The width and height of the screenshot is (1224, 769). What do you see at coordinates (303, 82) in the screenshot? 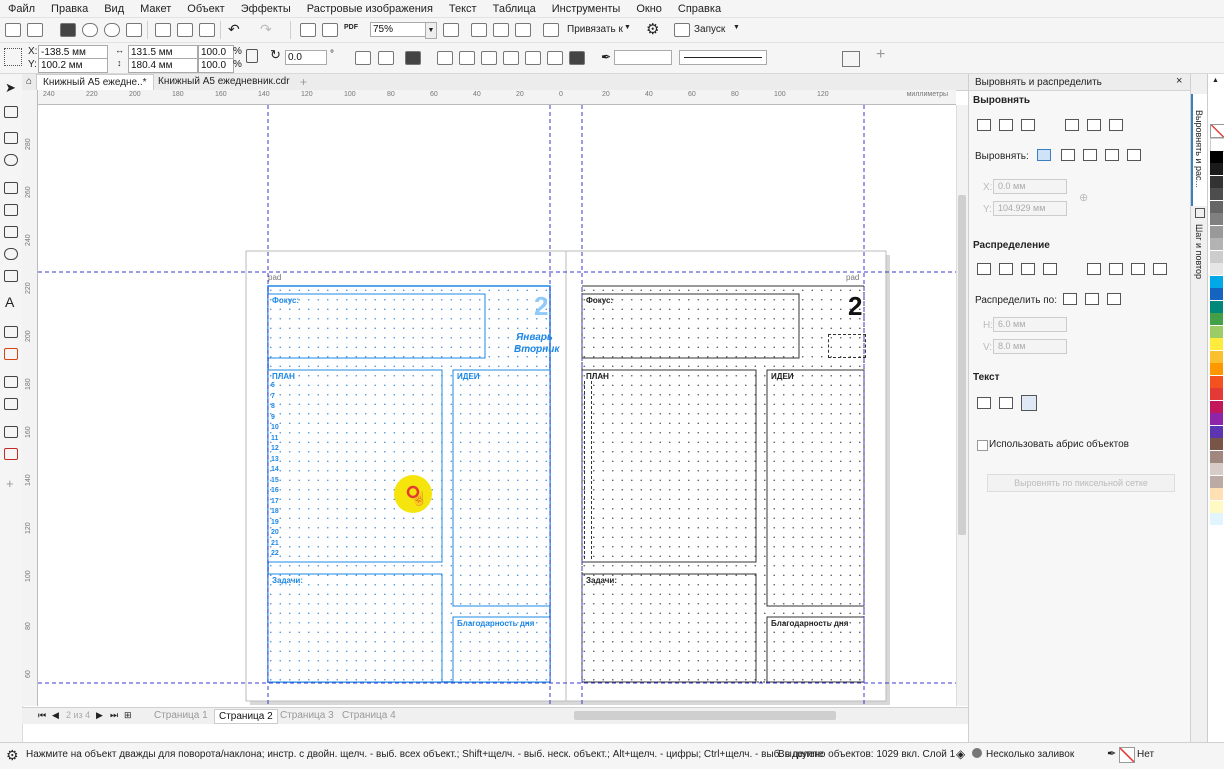
I see `add-tab-icon: +` at bounding box center [303, 82].